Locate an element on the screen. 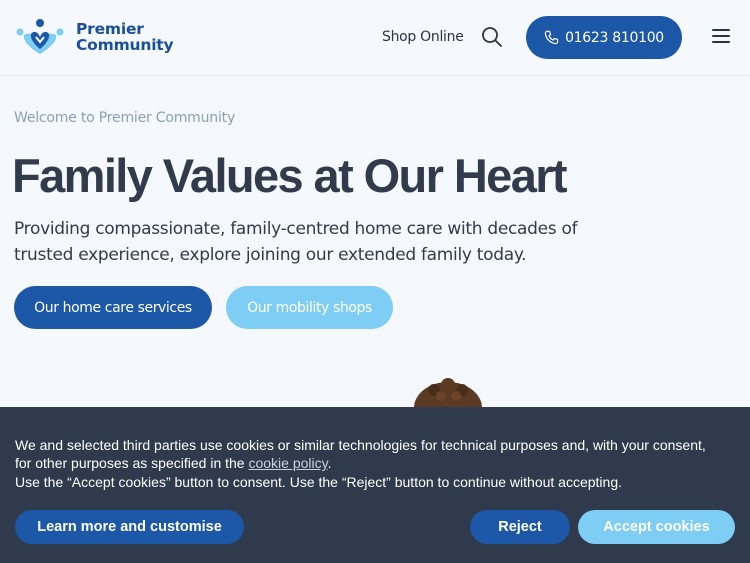 Image resolution: width=750 pixels, height=563 pixels. cookie-policy-link: cookie policy is located at coordinates (287, 463).